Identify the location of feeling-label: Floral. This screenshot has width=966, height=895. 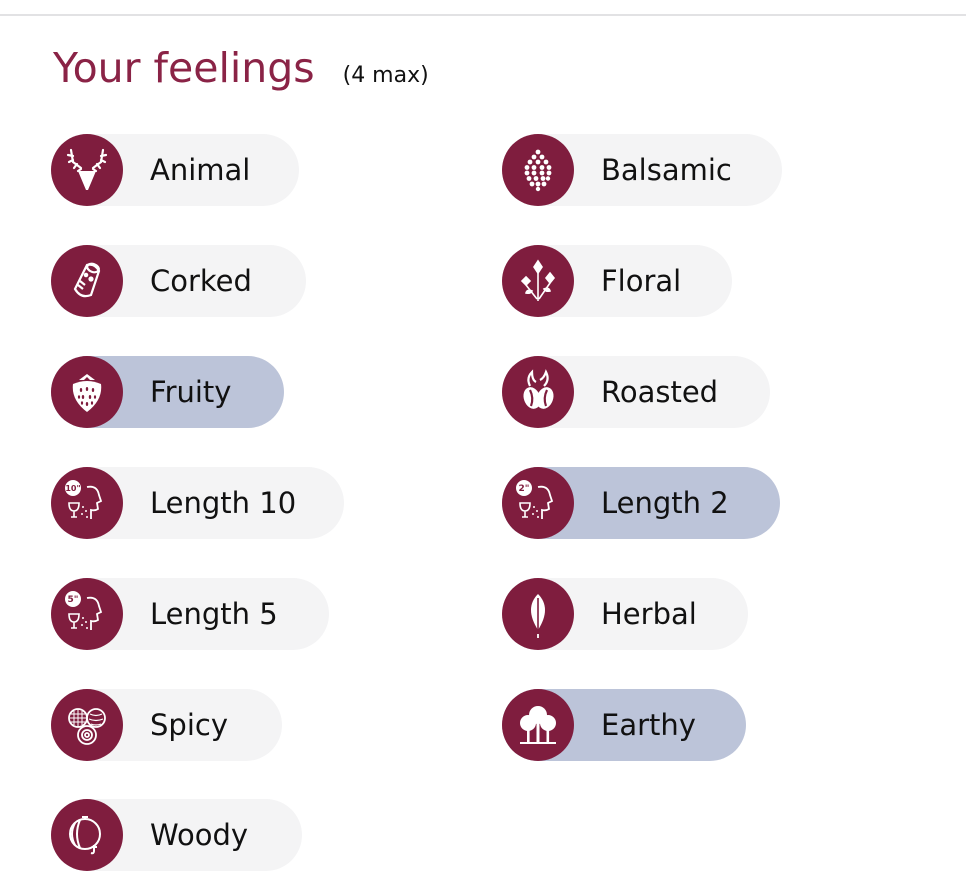
(641, 281).